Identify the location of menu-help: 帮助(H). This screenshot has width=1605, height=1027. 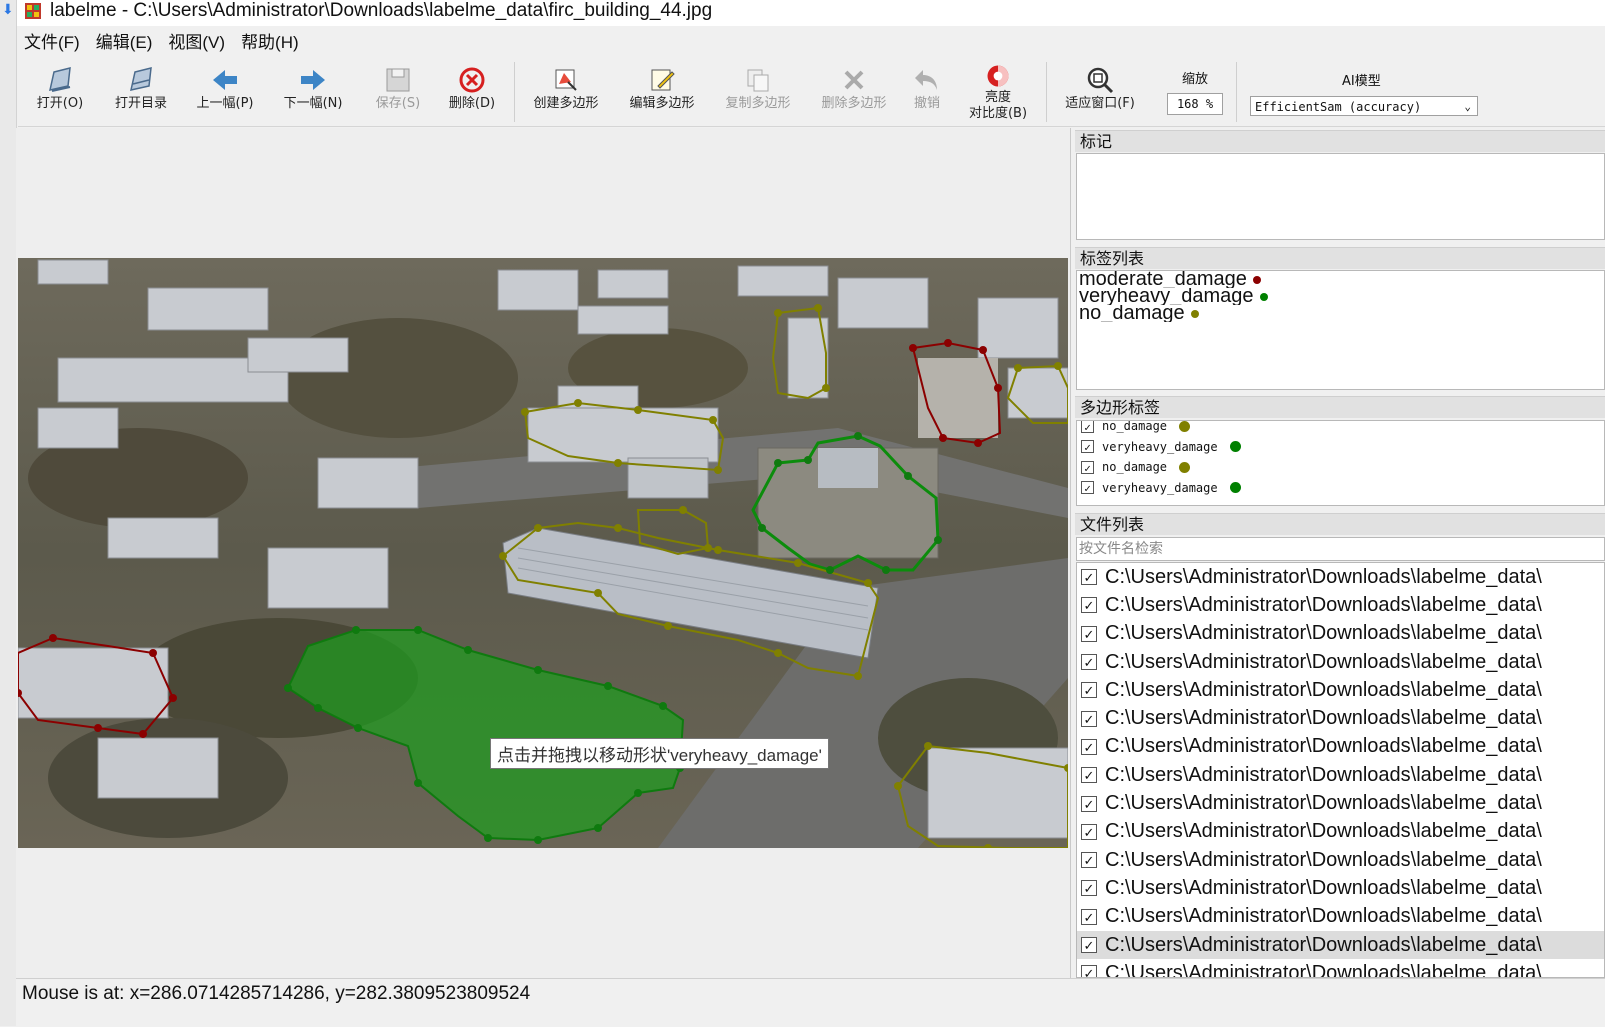
(270, 43).